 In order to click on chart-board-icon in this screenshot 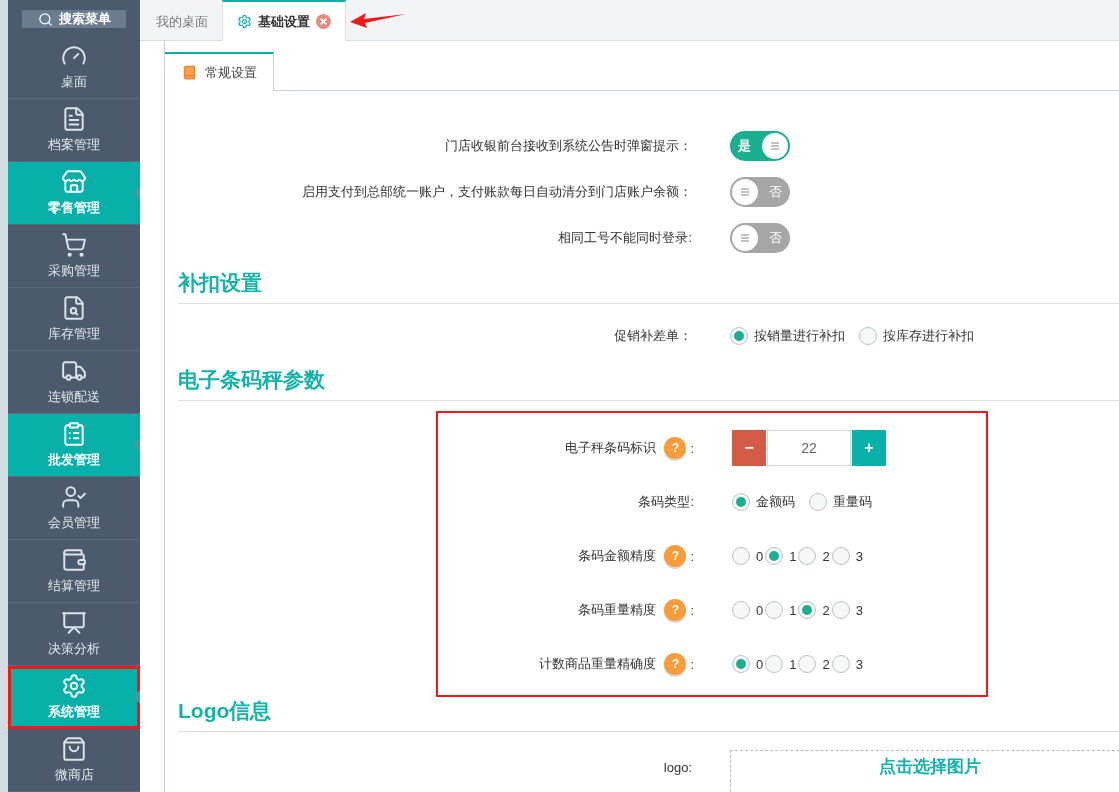, I will do `click(74, 623)`.